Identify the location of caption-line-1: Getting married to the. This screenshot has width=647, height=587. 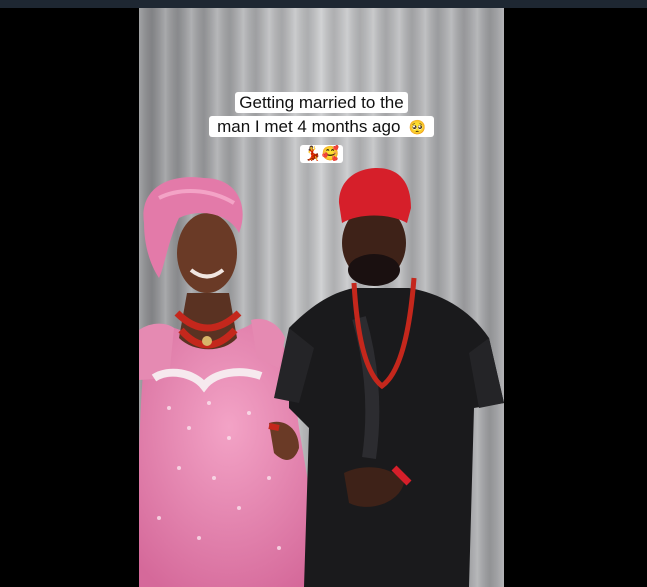
(321, 102).